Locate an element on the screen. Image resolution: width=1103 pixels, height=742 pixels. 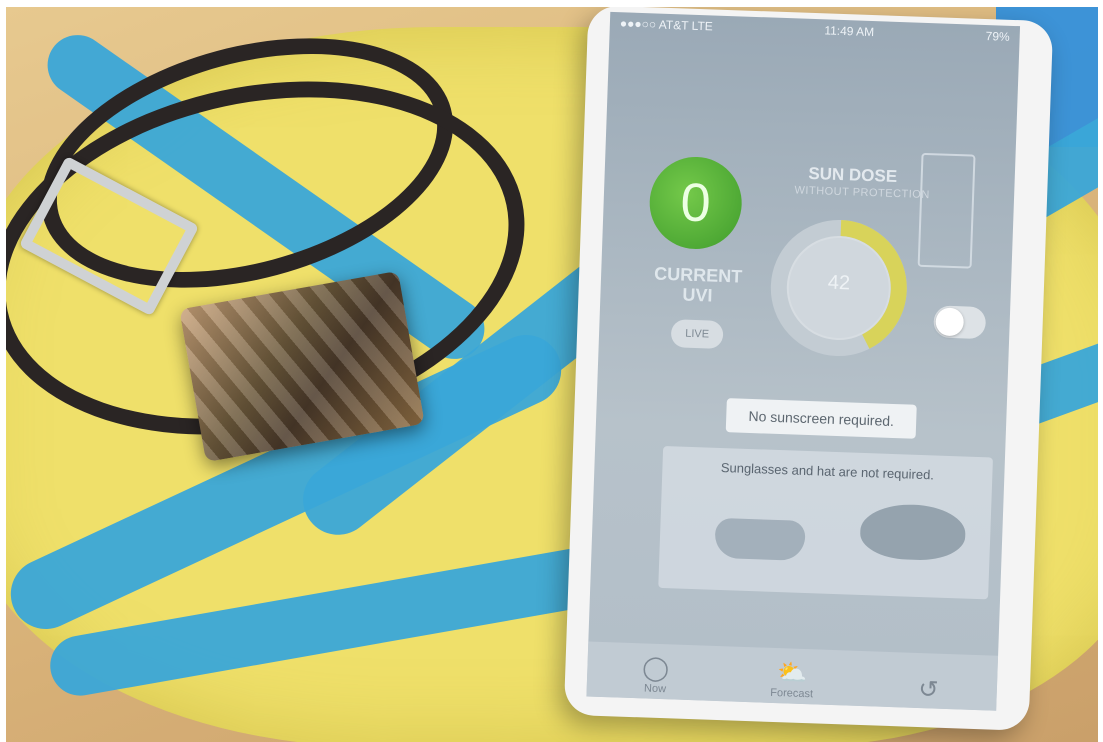
sun-hat-icon is located at coordinates (913, 532).